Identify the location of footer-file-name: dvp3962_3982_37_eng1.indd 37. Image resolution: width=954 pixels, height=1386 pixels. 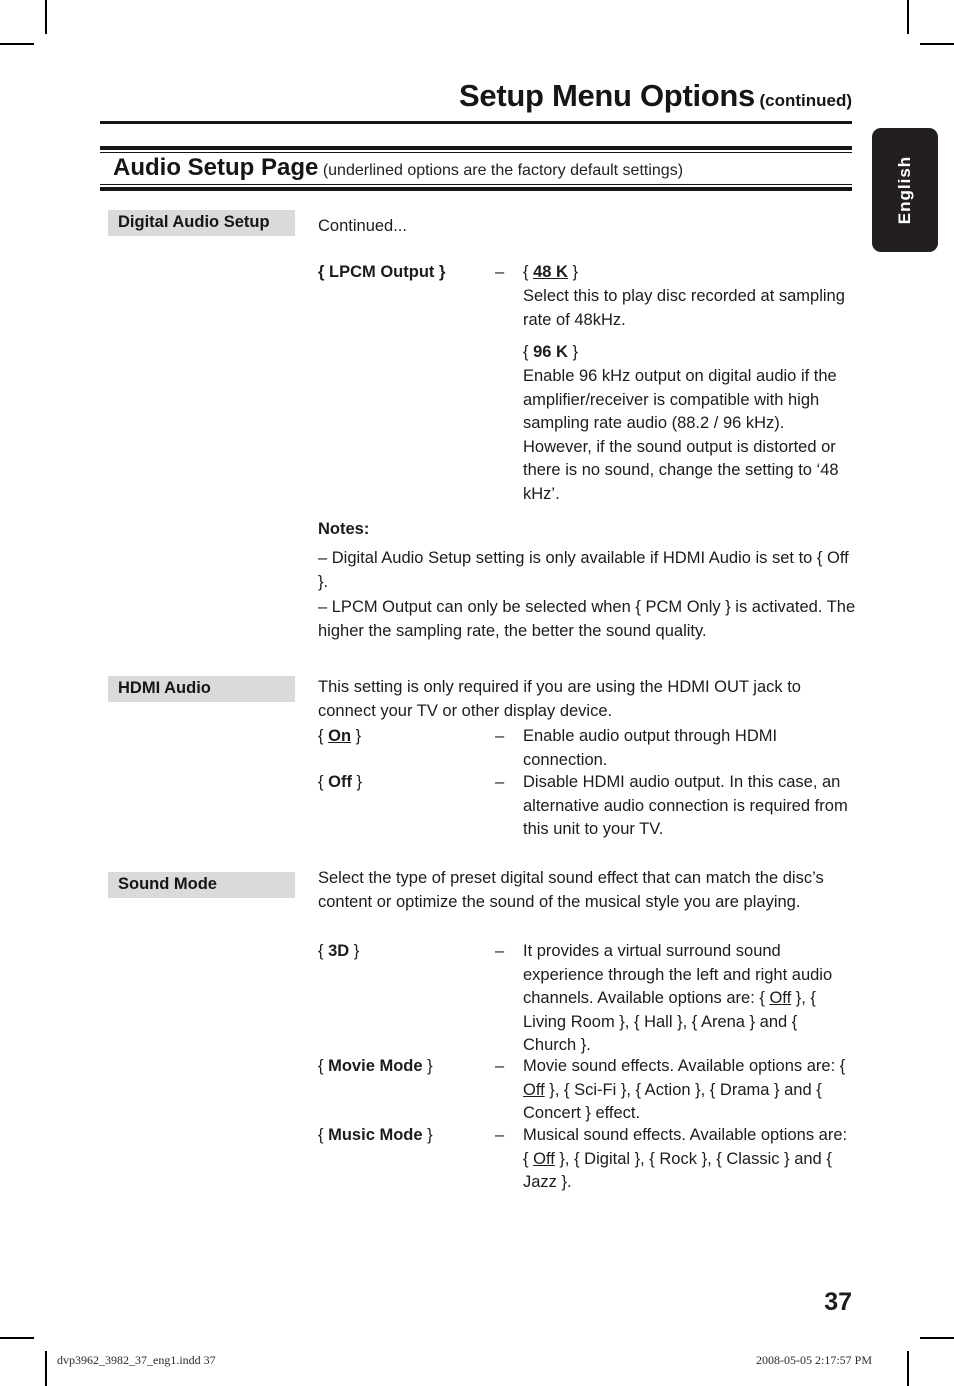
(136, 1360).